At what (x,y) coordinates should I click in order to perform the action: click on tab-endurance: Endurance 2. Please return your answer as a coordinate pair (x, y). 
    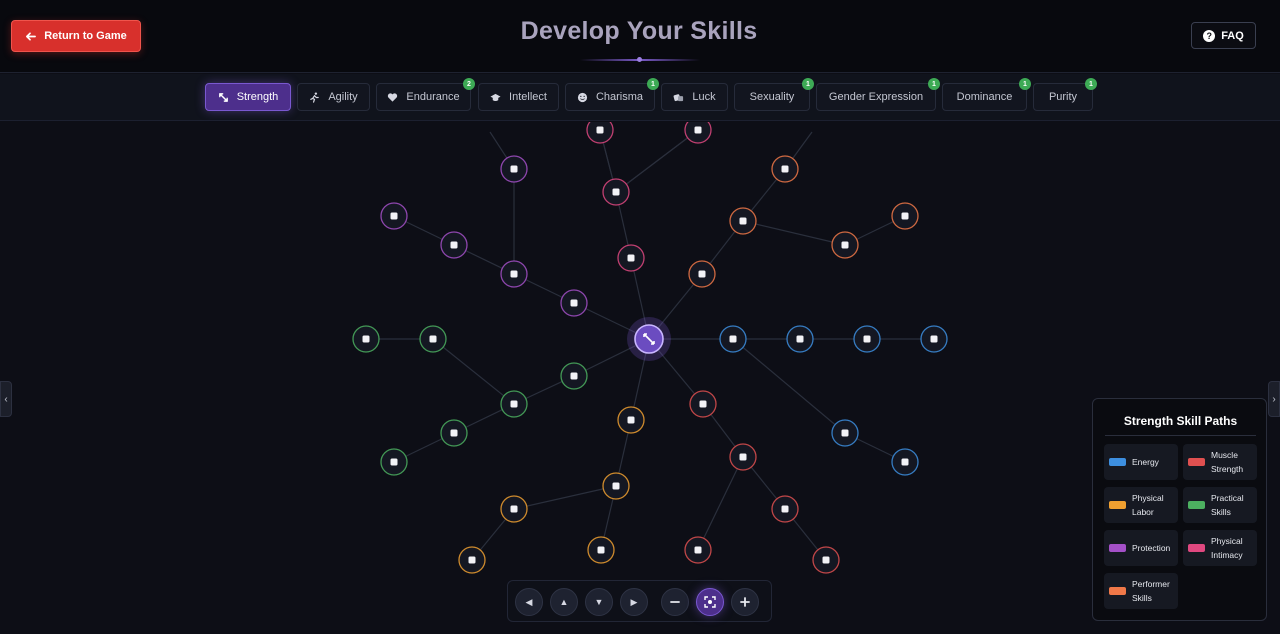
    Looking at the image, I should click on (425, 94).